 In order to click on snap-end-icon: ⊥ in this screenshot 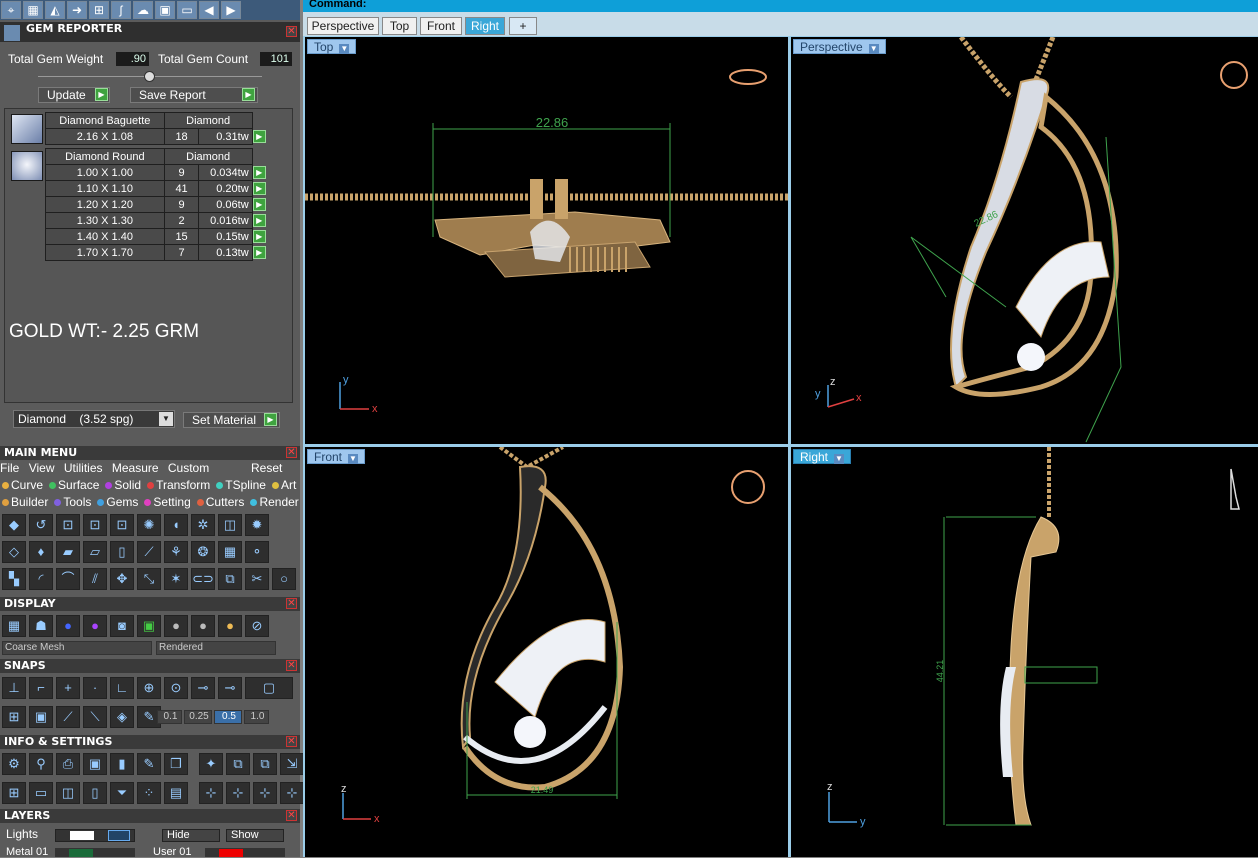, I will do `click(14, 688)`.